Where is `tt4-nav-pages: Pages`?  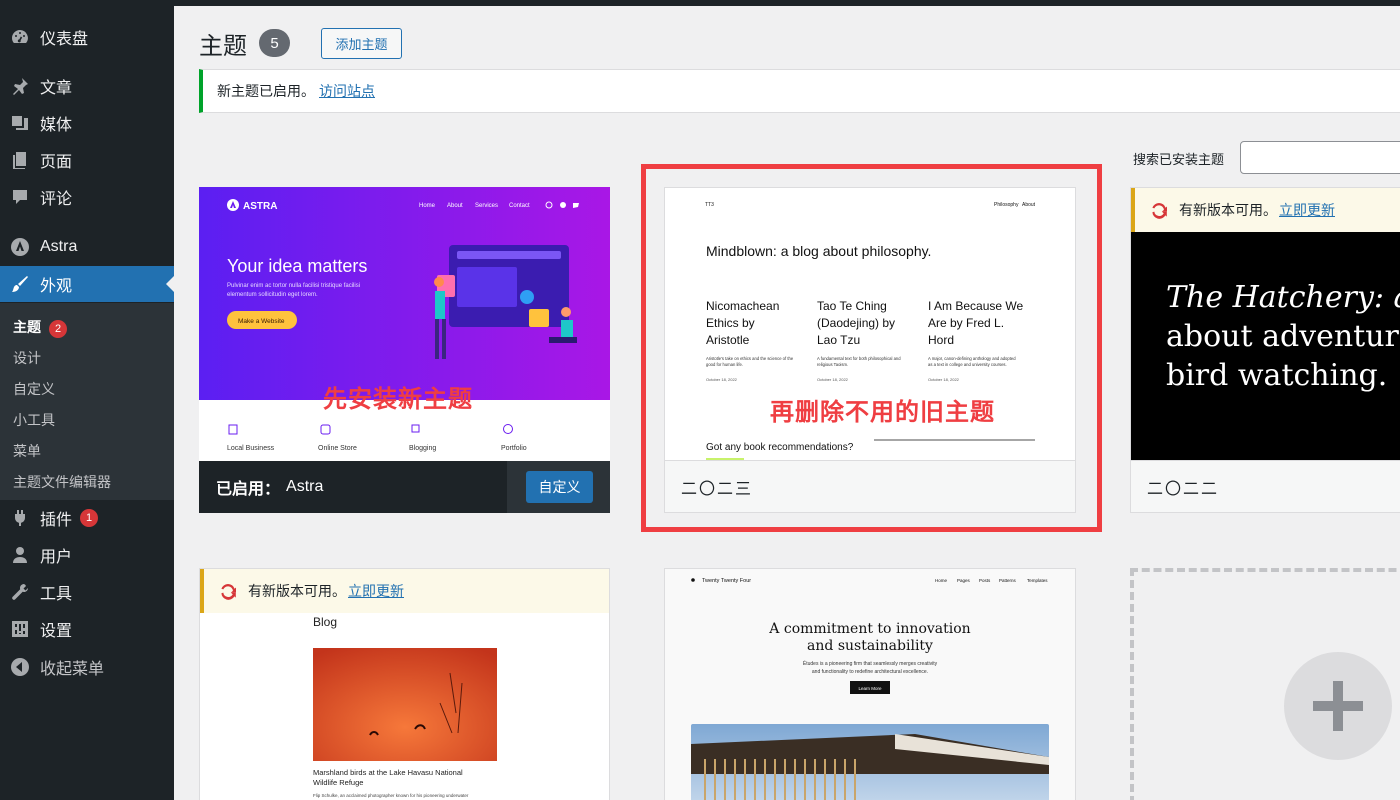
tt4-nav-pages: Pages is located at coordinates (964, 580).